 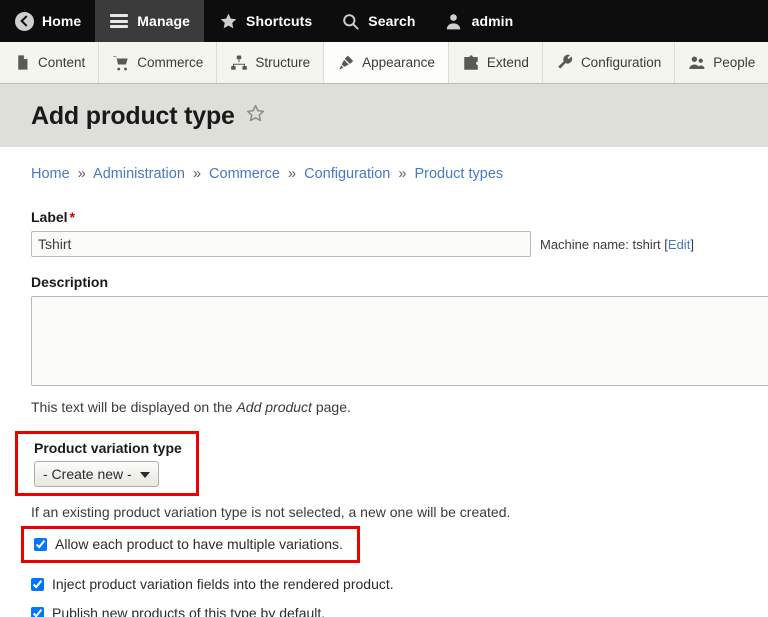 I want to click on machine-name-bracket-open: [, so click(x=664, y=244).